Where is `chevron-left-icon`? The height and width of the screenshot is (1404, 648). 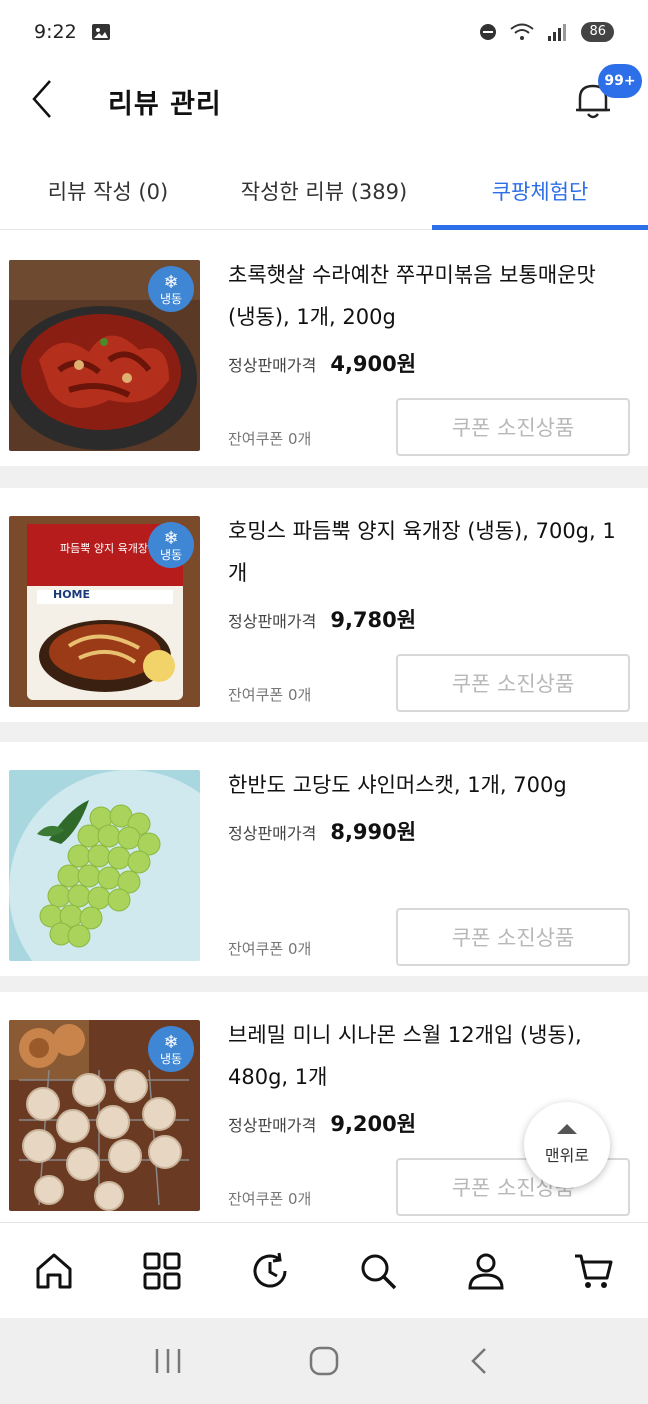 chevron-left-icon is located at coordinates (41, 99).